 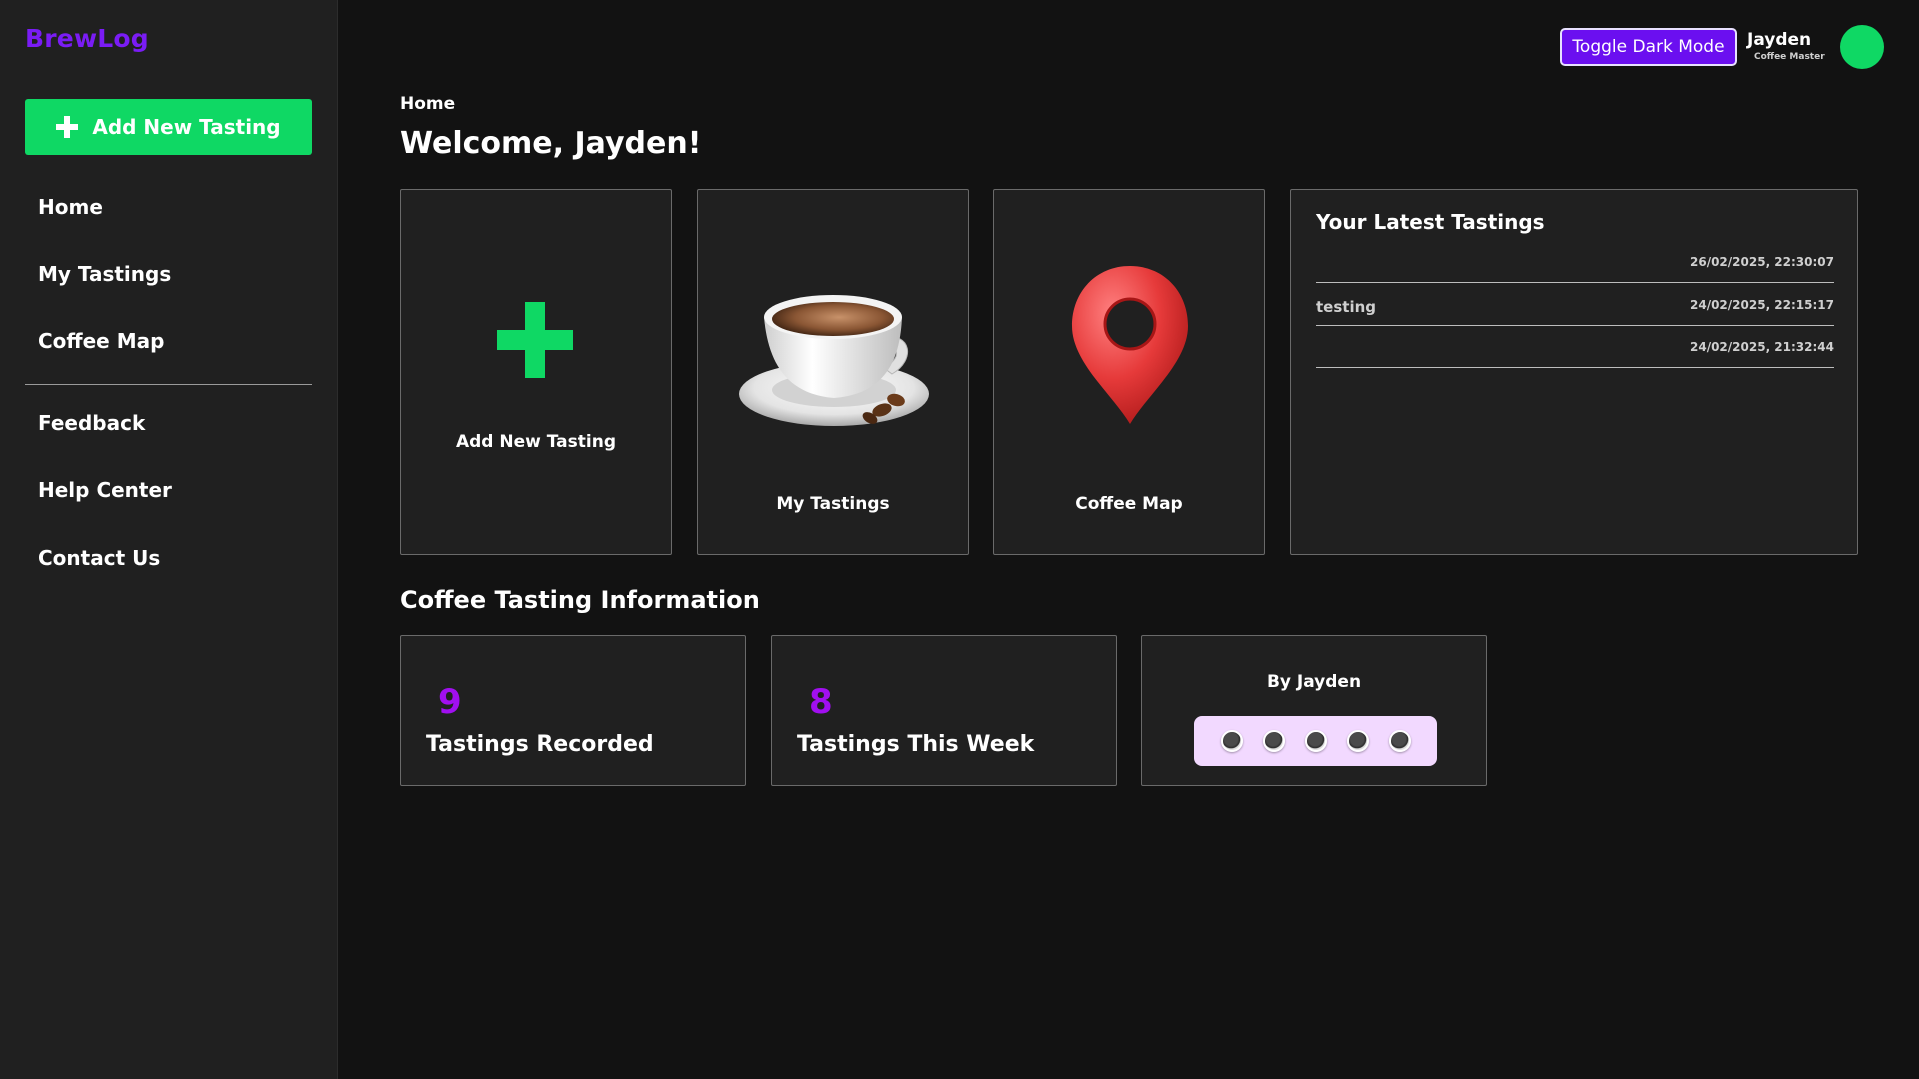 I want to click on sidebar-item-home: Home, so click(x=70, y=207).